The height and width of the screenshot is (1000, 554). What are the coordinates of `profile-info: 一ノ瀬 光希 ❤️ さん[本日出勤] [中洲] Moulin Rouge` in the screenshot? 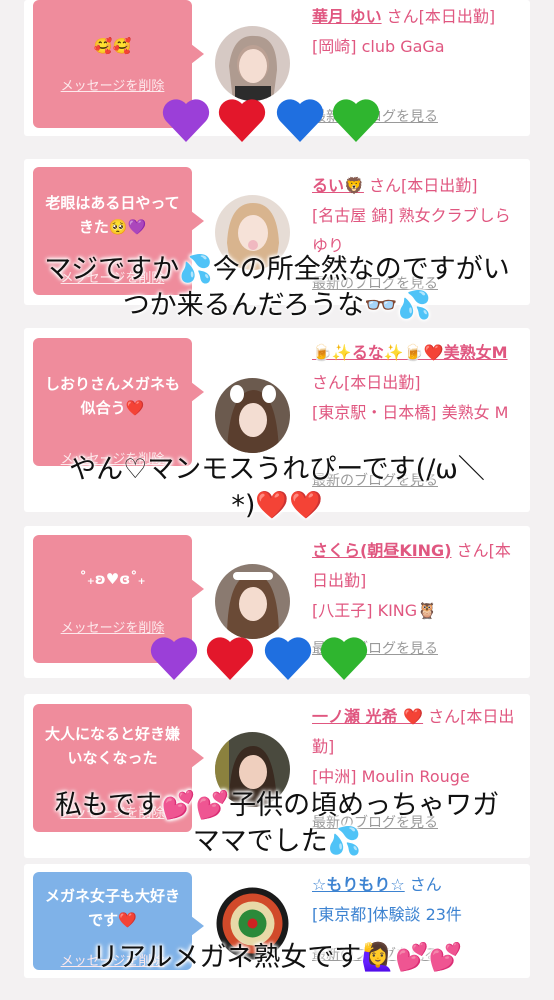 It's located at (417, 747).